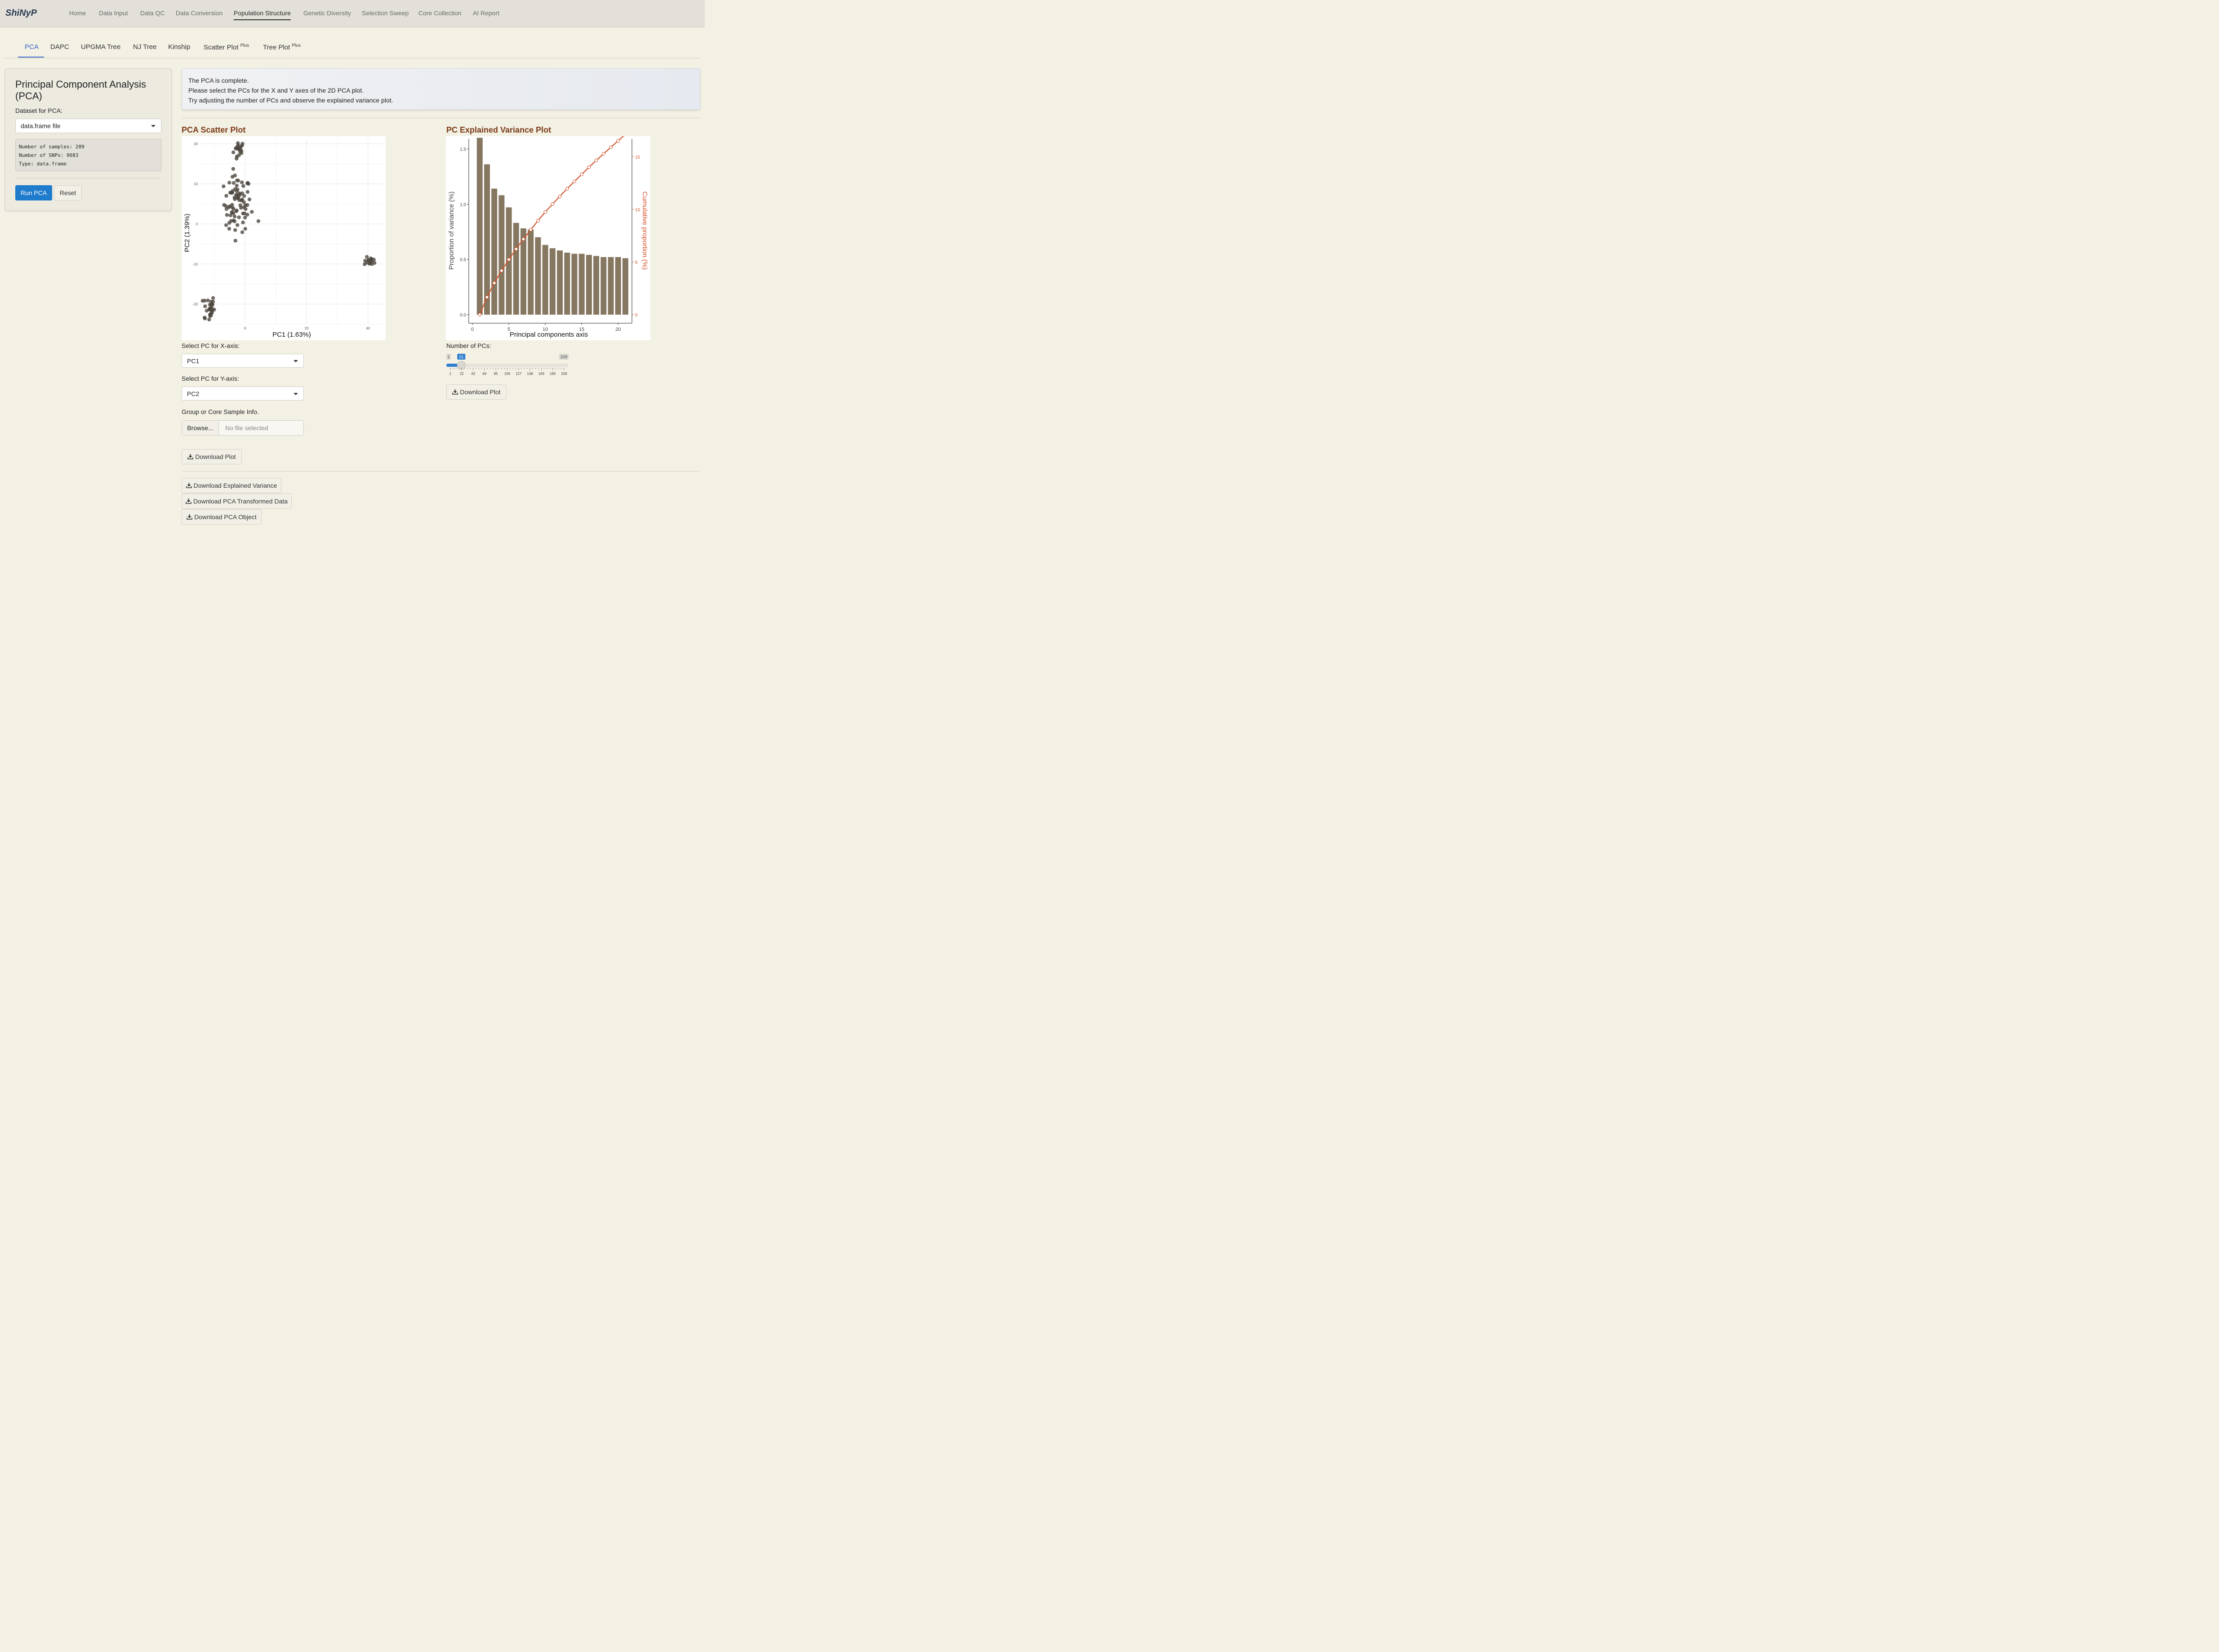 Image resolution: width=2219 pixels, height=1652 pixels. What do you see at coordinates (368, 328) in the screenshot?
I see `x-tick-label: 40` at bounding box center [368, 328].